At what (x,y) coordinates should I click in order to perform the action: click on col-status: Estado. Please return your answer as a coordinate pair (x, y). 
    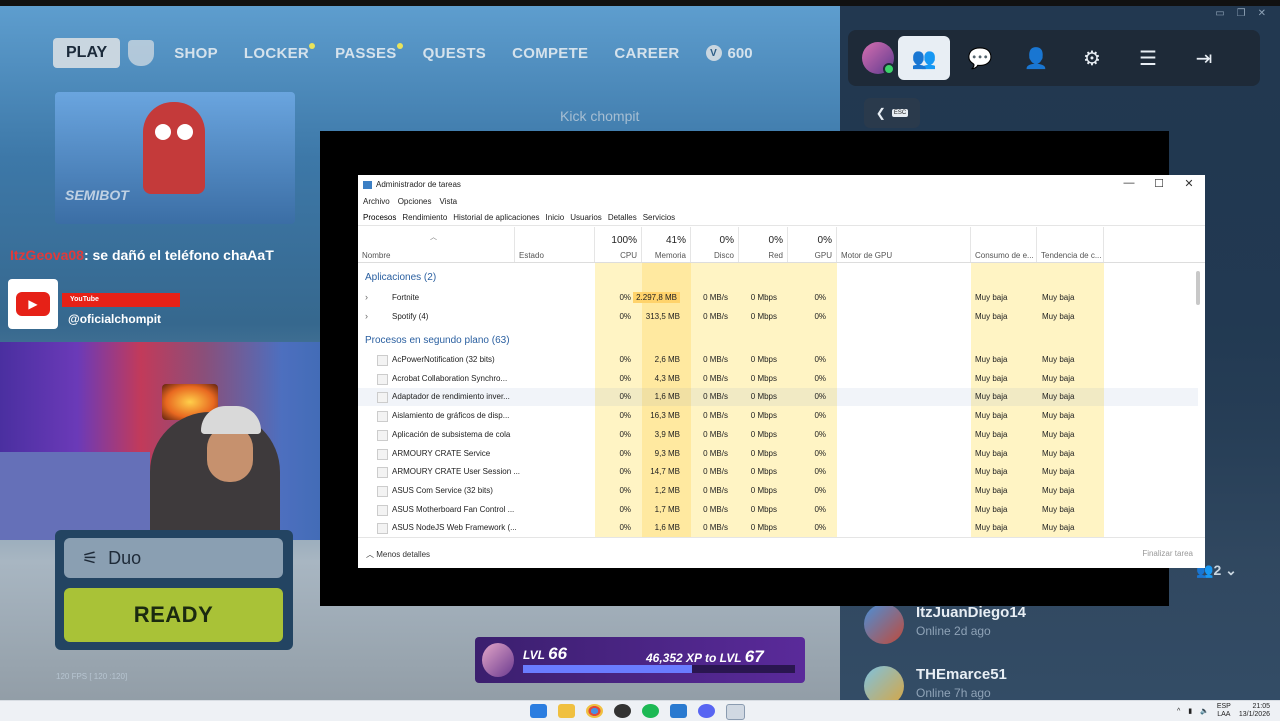
    Looking at the image, I should click on (555, 244).